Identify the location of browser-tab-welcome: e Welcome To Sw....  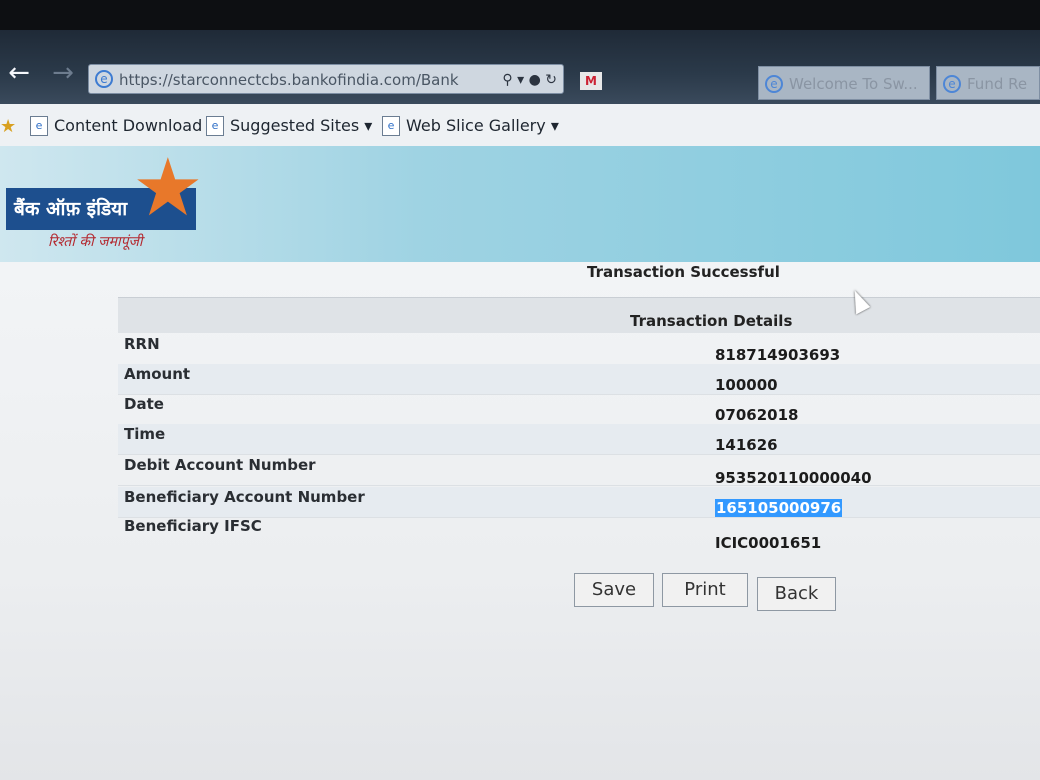
(844, 83).